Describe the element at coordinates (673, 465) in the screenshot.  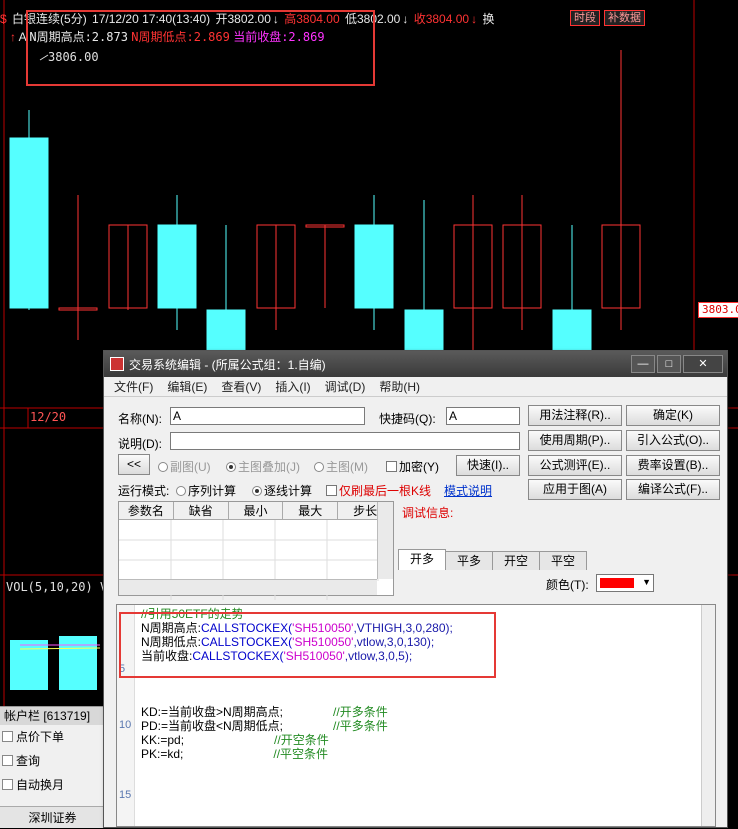
I see `fee-settings-button: 费率设置(B)..` at that location.